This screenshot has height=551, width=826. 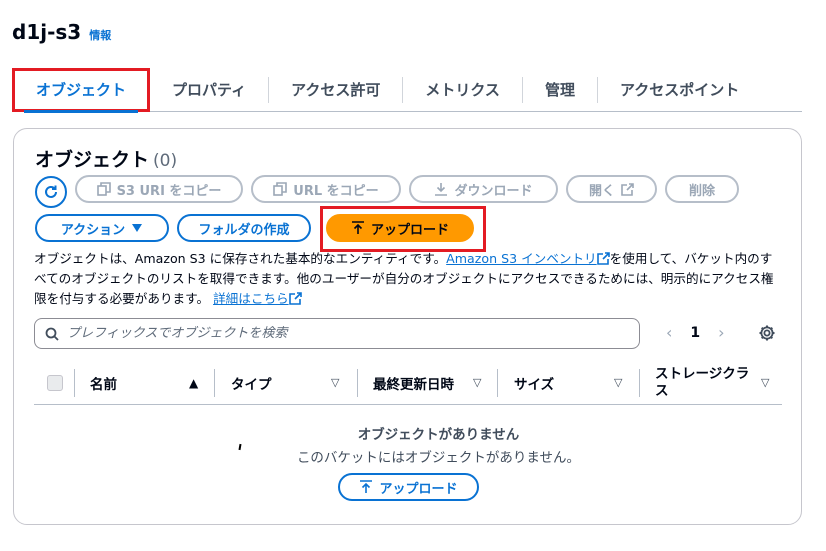 What do you see at coordinates (703, 383) in the screenshot?
I see `column-storage-class: ストレージクラス` at bounding box center [703, 383].